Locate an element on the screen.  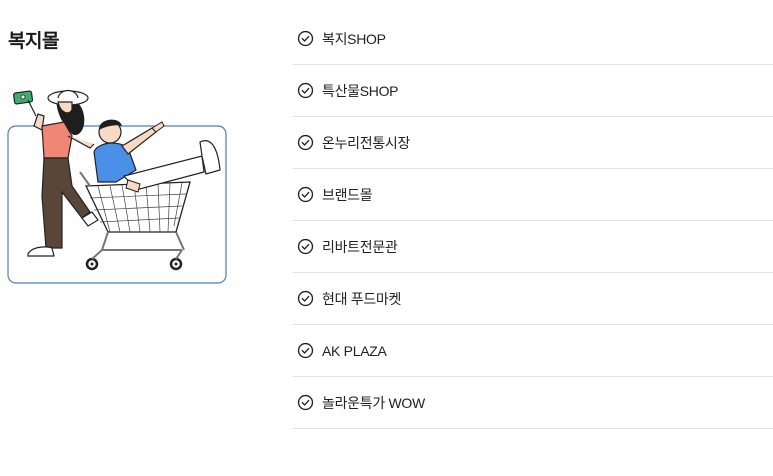
section-title: 복지몰 is located at coordinates (33, 41).